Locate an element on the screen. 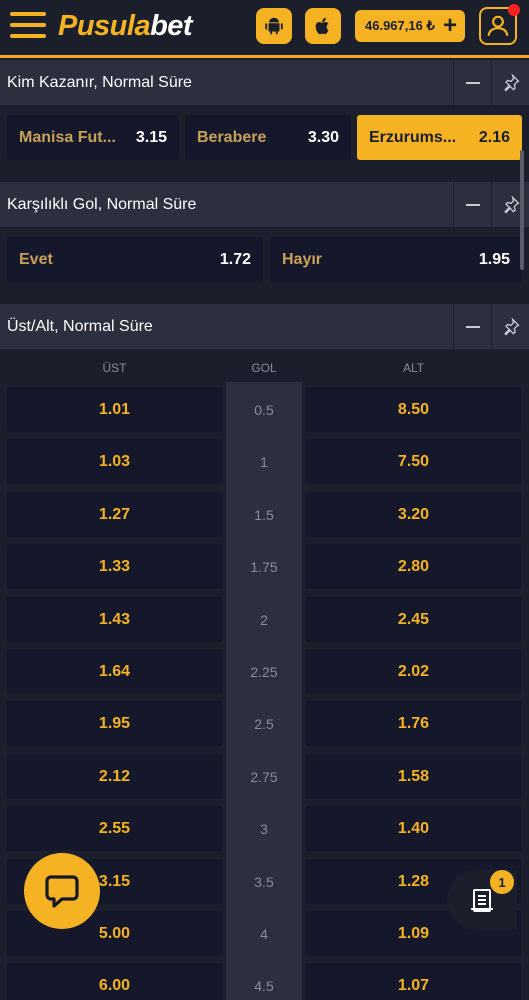 This screenshot has height=1000, width=529. under-odd-button: 1.58 is located at coordinates (413, 776).